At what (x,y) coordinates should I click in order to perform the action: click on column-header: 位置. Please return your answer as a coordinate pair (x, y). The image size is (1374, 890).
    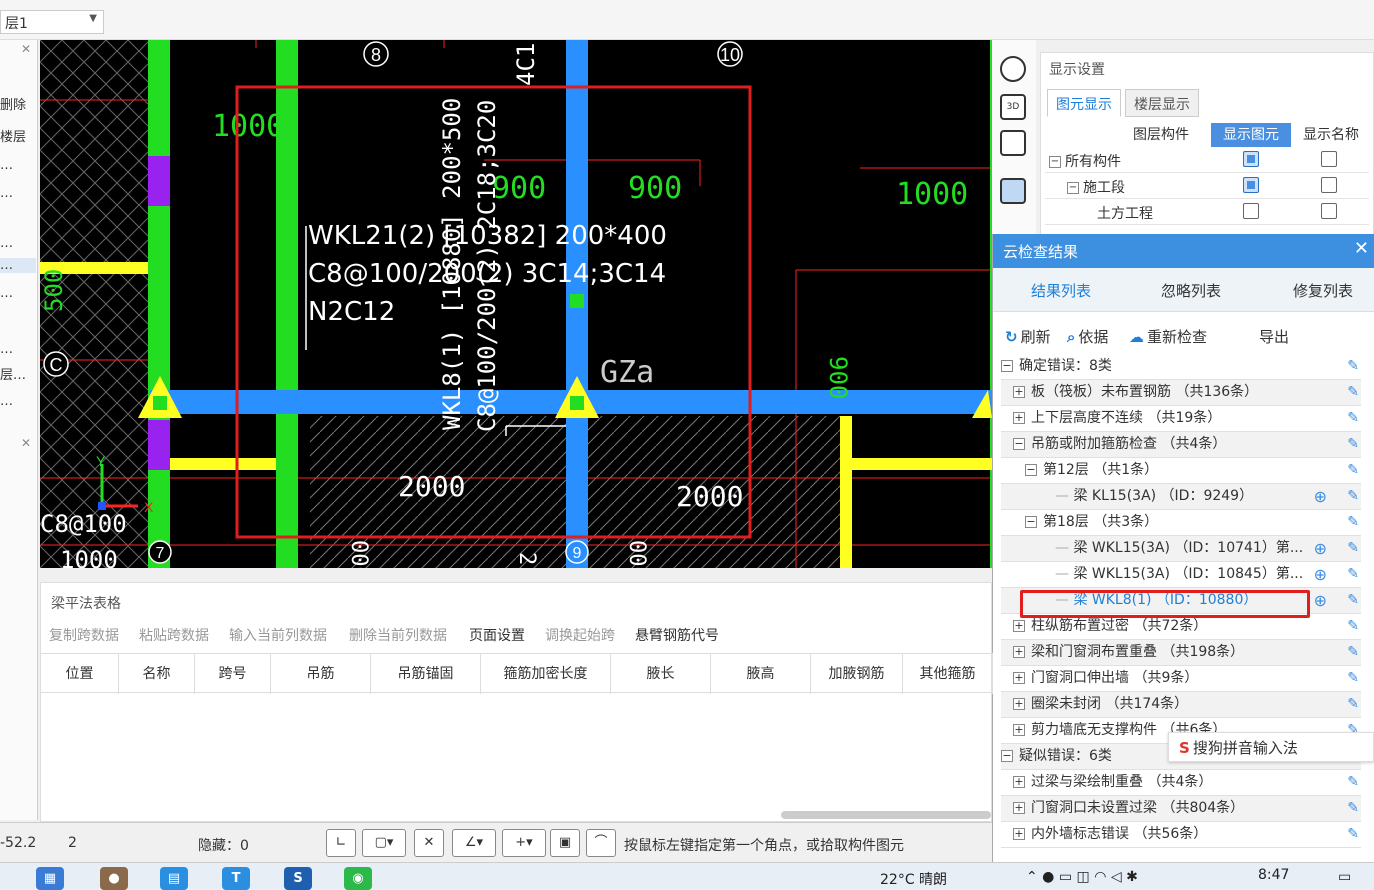
    Looking at the image, I should click on (80, 674).